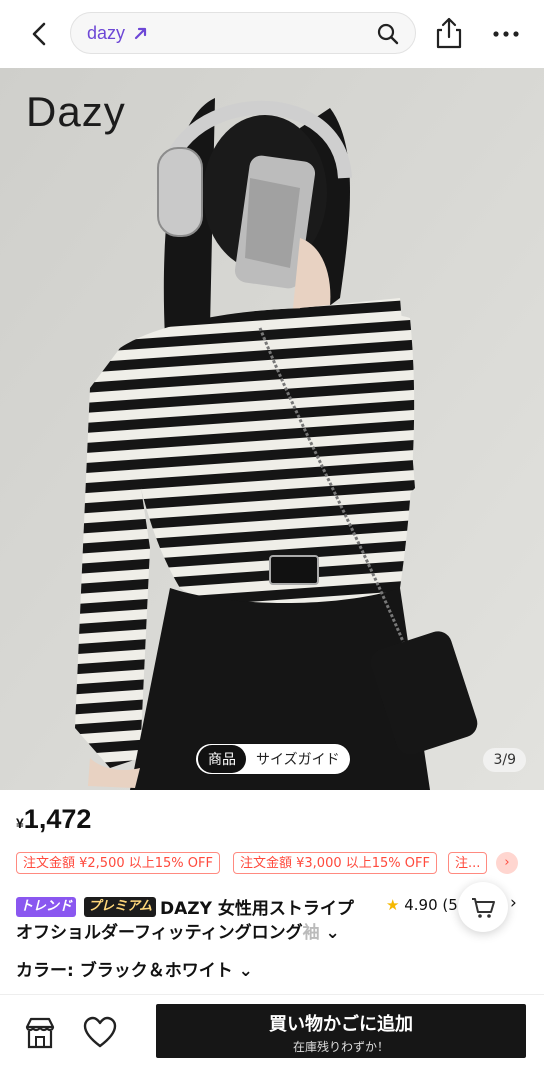 The width and height of the screenshot is (544, 1080). I want to click on product-title-text: オフショルダーフィッティングロング, so click(159, 933).